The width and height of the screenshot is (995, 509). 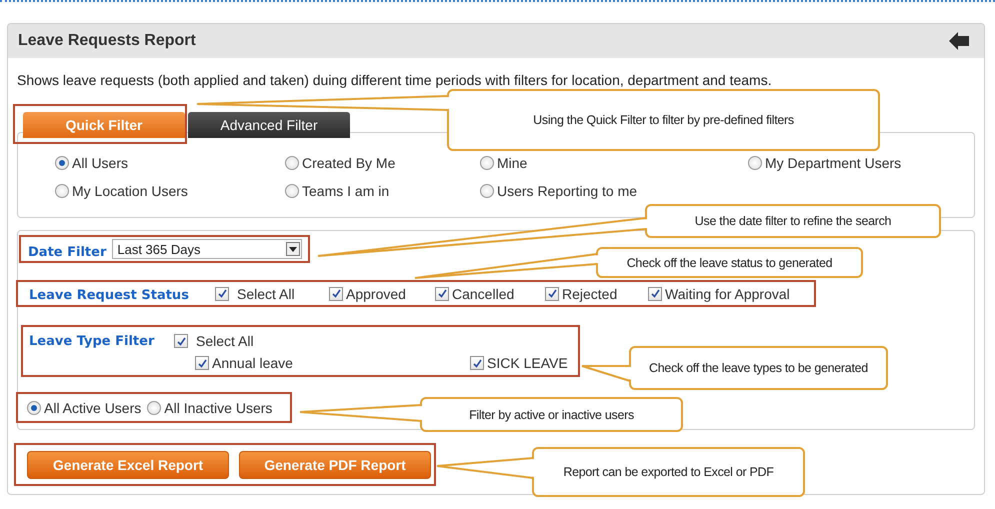 I want to click on generate-report-button: Generate PDF Report, so click(x=335, y=464).